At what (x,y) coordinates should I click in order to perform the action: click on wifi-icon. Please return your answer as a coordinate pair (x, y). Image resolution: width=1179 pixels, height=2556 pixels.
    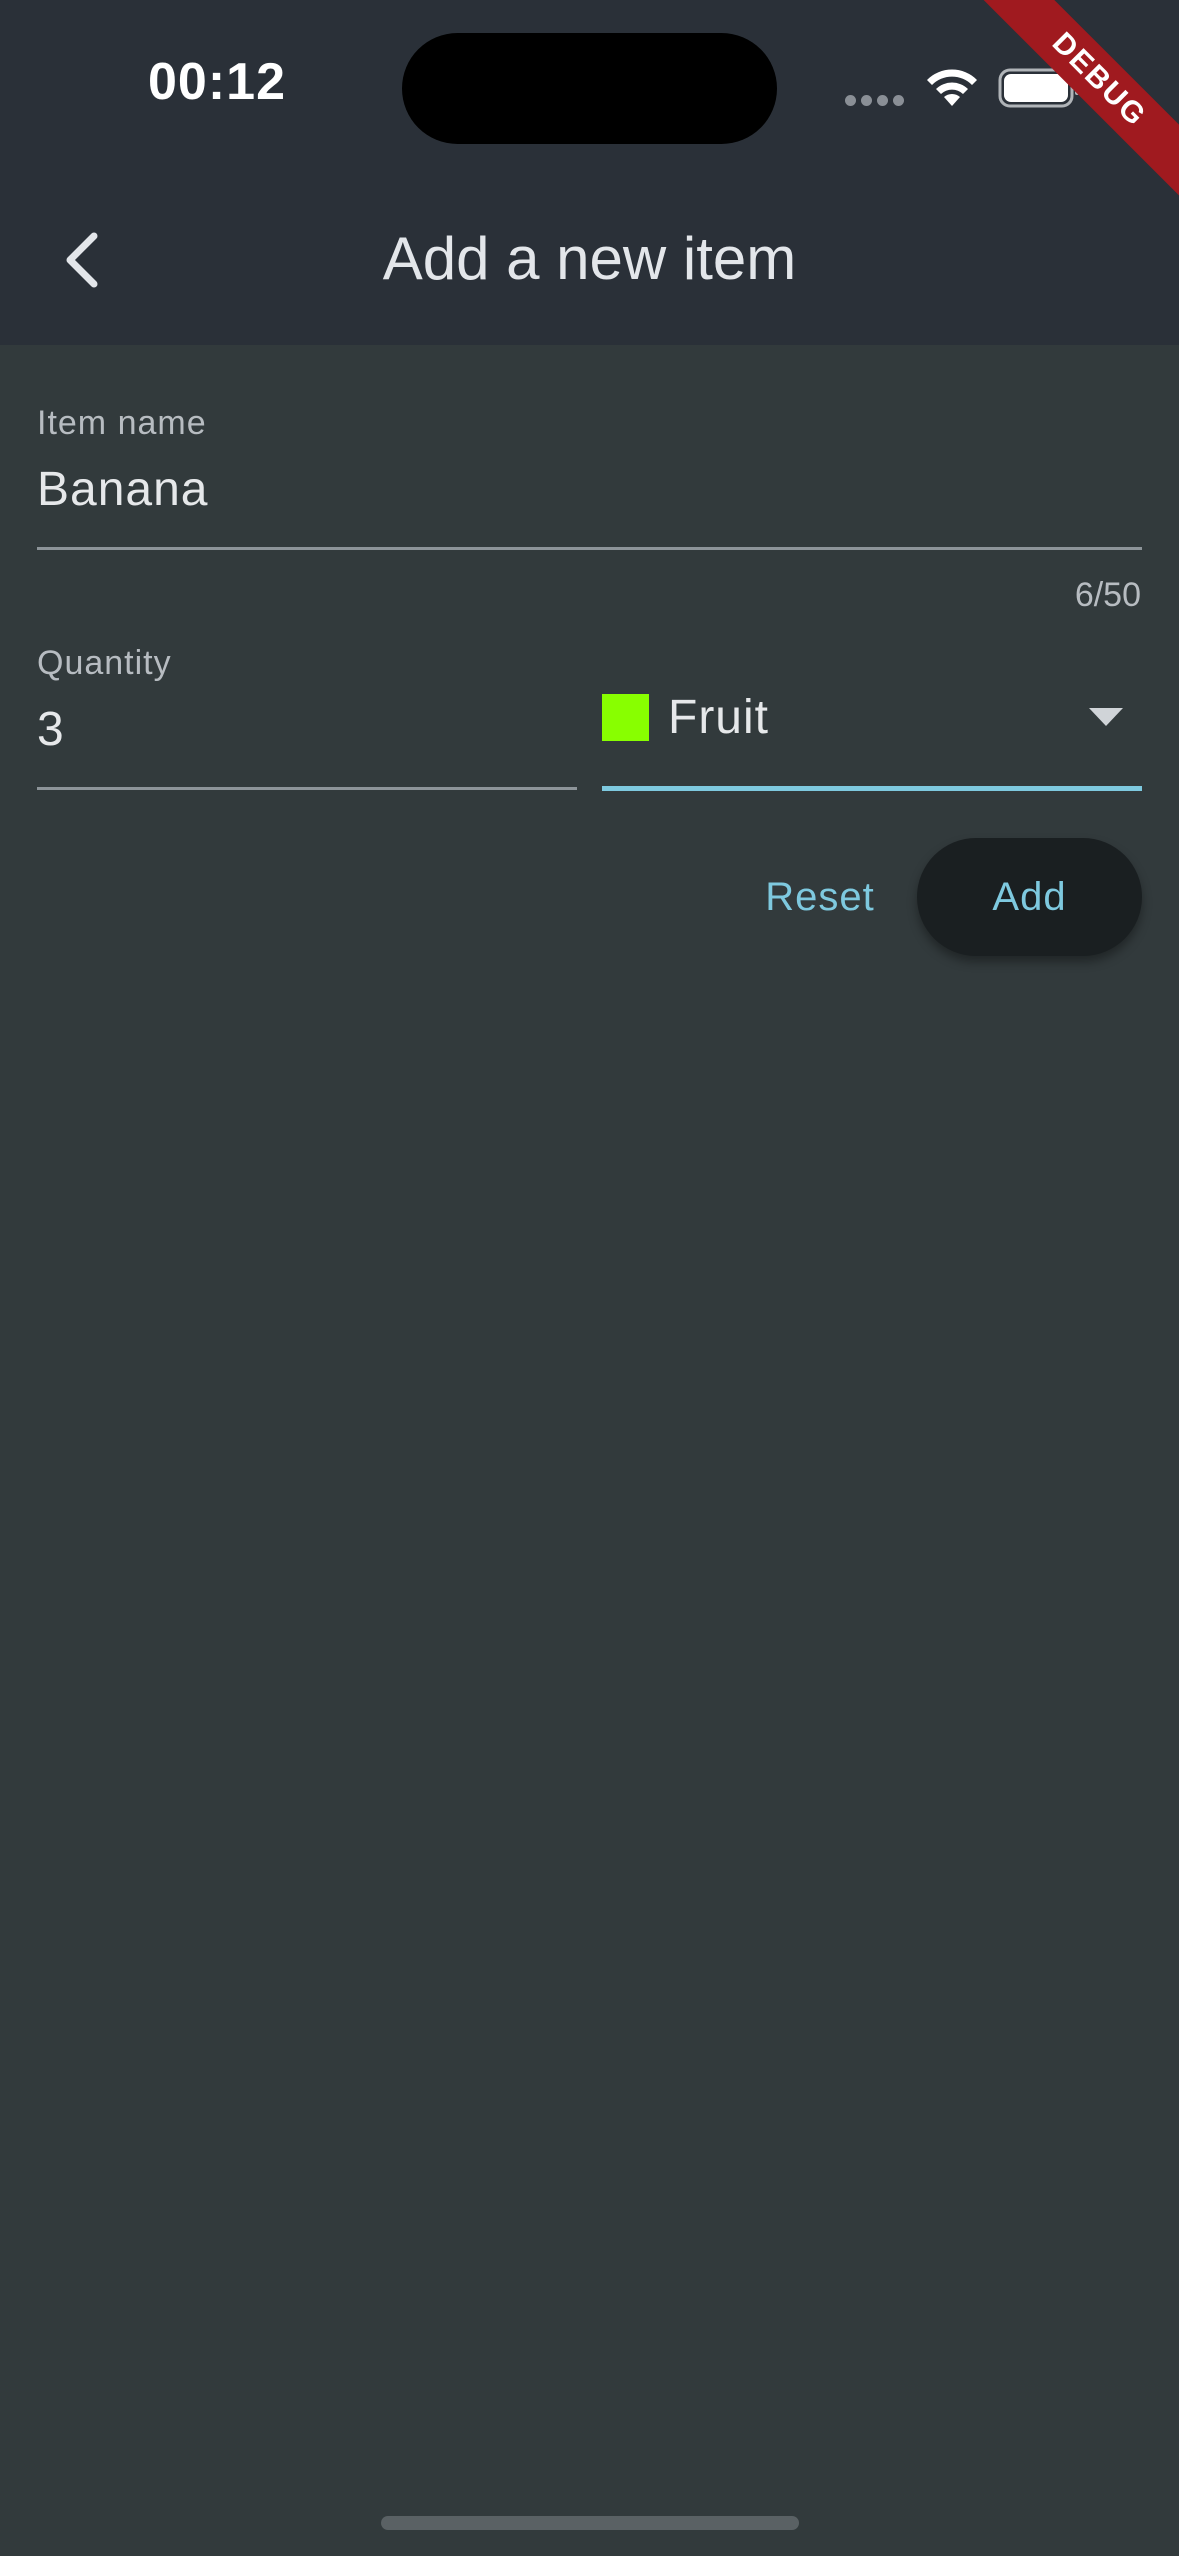
    Looking at the image, I should click on (952, 87).